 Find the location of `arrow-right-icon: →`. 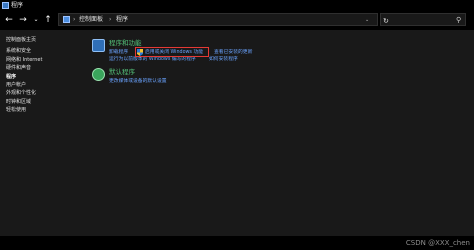

arrow-right-icon: → is located at coordinates (23, 20).